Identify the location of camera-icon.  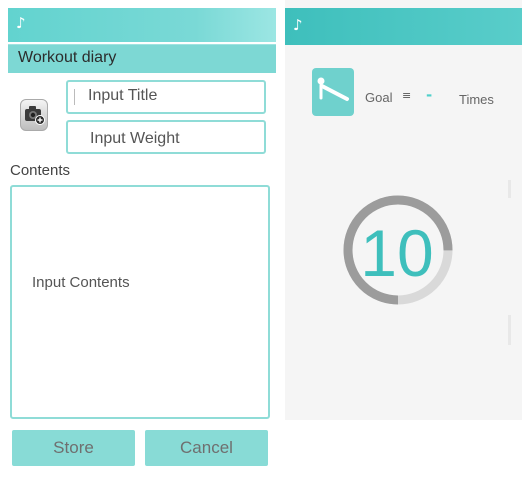
(35, 115).